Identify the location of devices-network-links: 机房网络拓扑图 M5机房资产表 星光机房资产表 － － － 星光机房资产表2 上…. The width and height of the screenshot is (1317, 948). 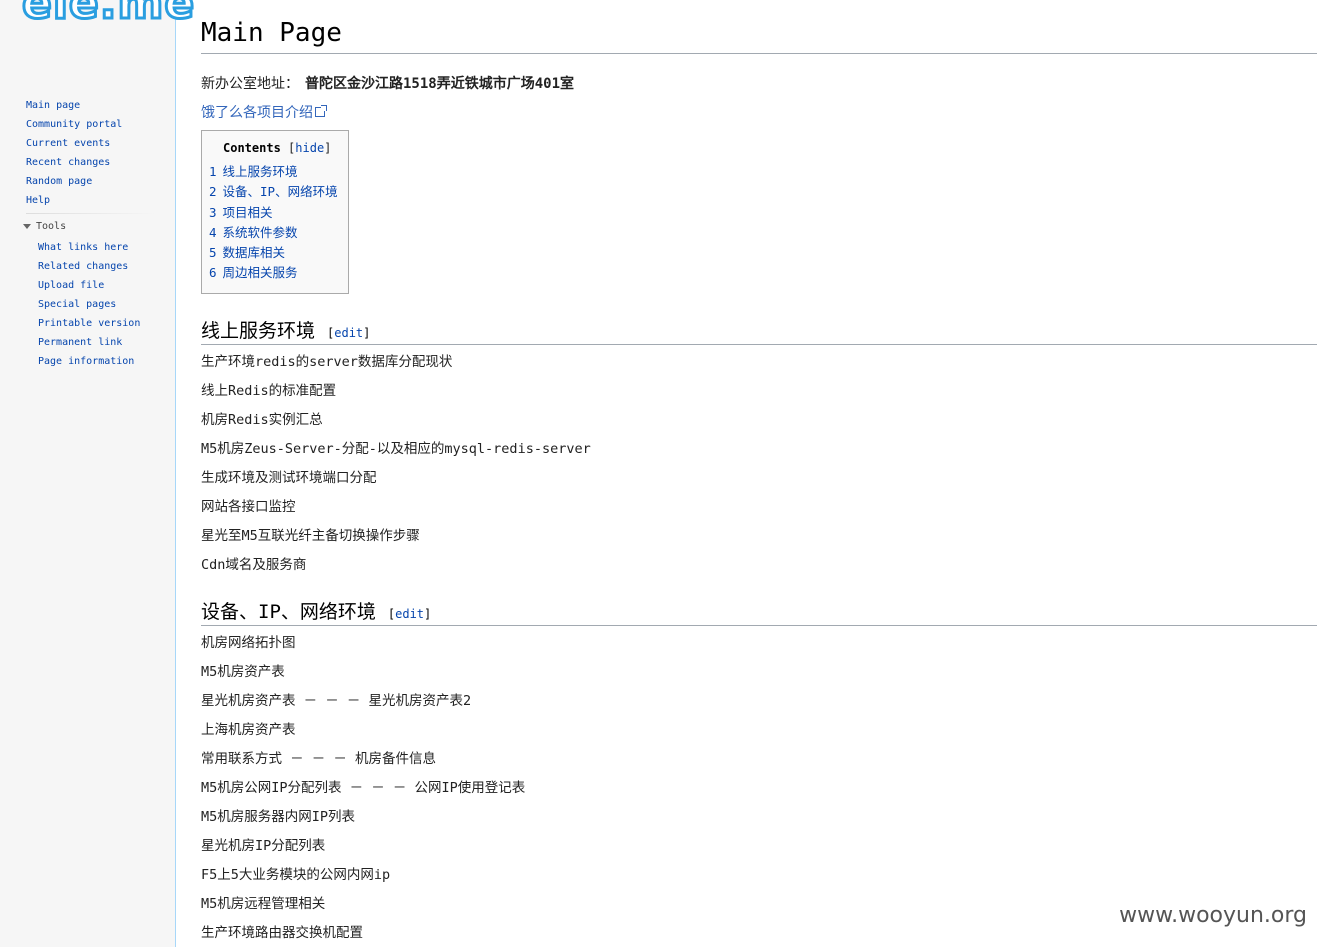
(363, 788).